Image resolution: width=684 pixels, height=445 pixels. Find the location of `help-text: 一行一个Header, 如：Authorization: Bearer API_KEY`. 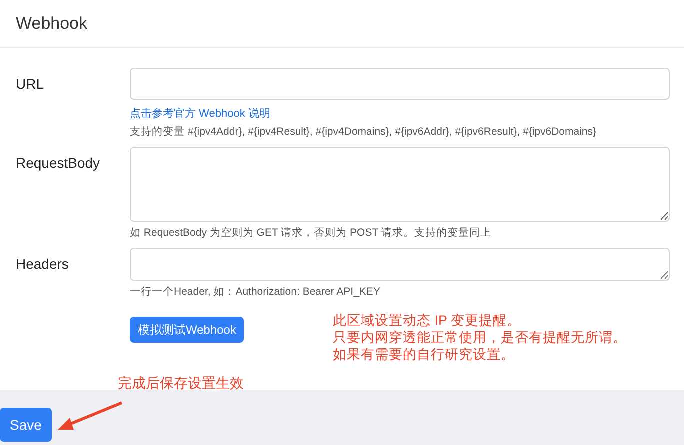

help-text: 一行一个Header, 如：Authorization: Bearer API_KEY is located at coordinates (256, 292).